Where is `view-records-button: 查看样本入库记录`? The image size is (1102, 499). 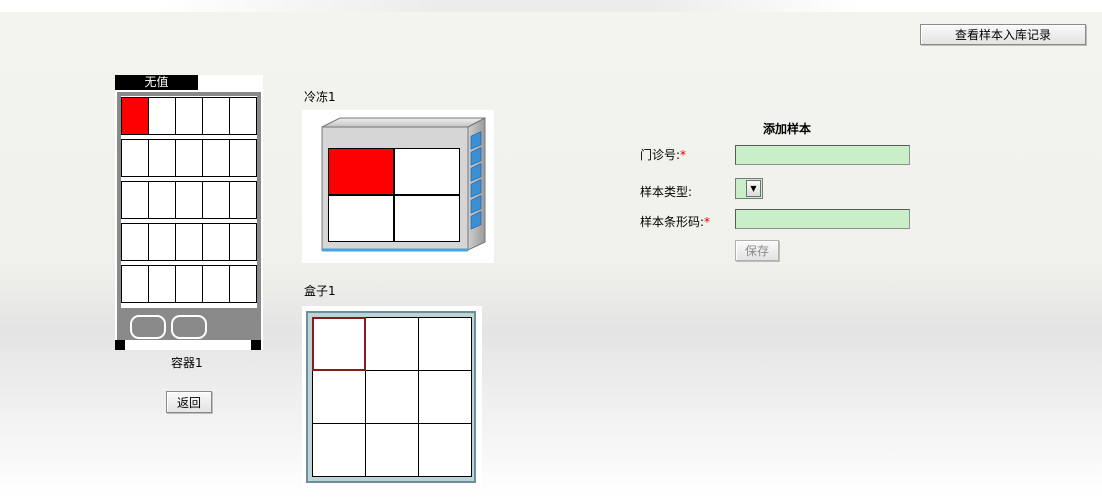 view-records-button: 查看样本入库记录 is located at coordinates (1003, 34).